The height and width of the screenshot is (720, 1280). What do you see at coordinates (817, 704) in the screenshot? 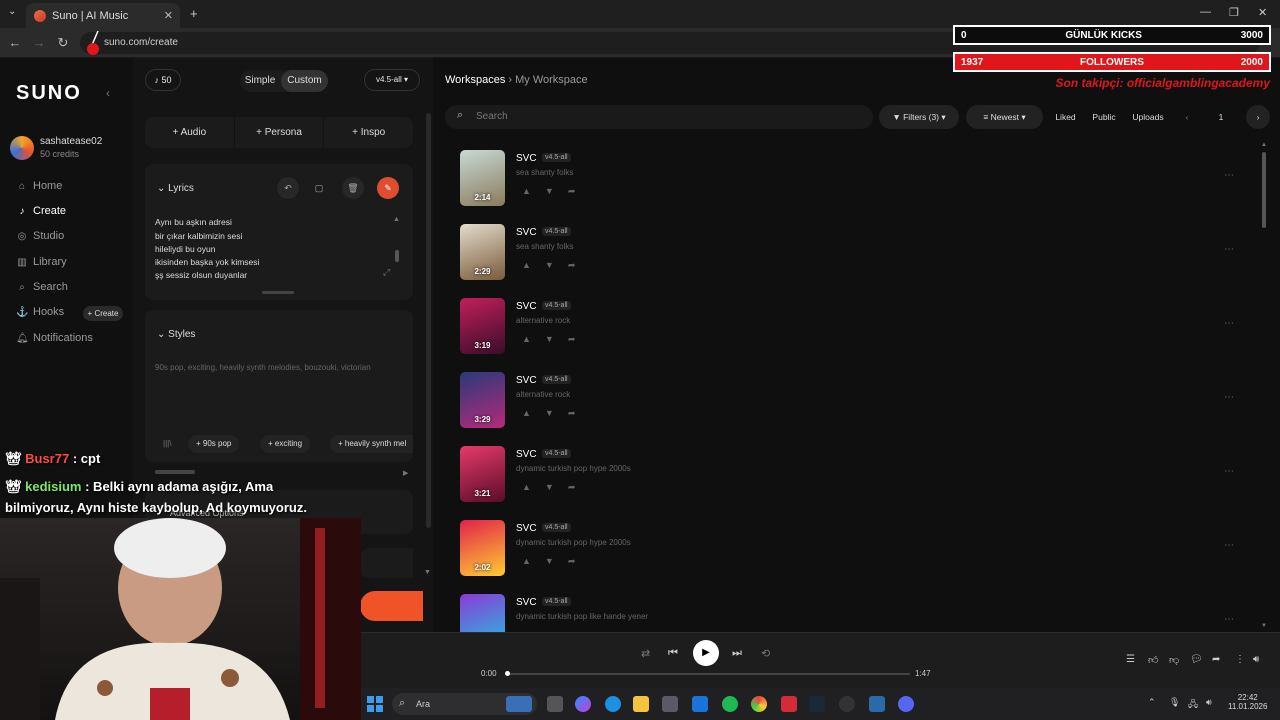
I see `steam-icon` at bounding box center [817, 704].